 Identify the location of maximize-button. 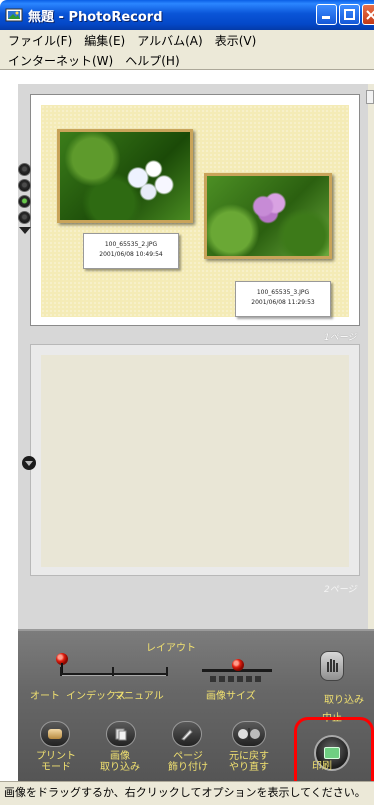
(349, 14).